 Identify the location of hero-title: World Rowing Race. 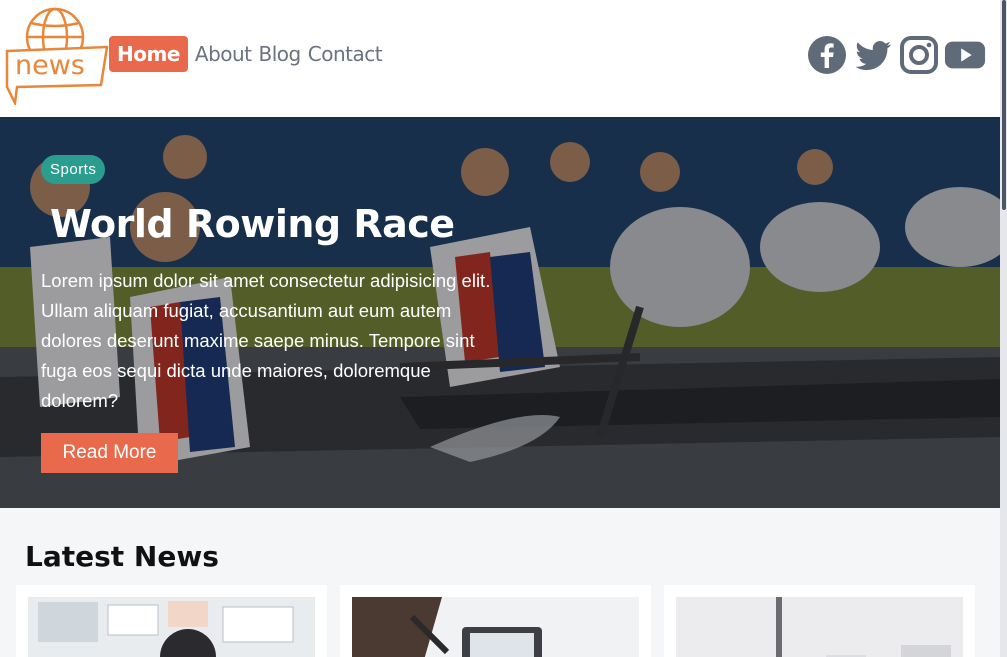
(252, 224).